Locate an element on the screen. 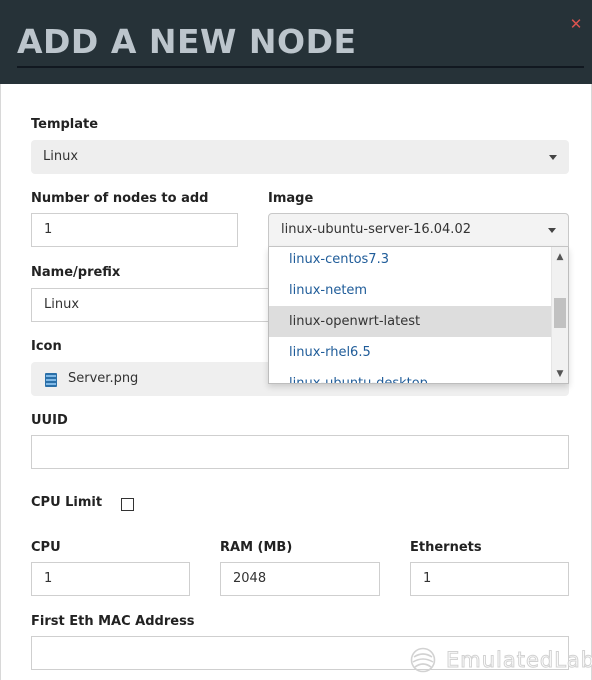  server-icon is located at coordinates (51, 380).